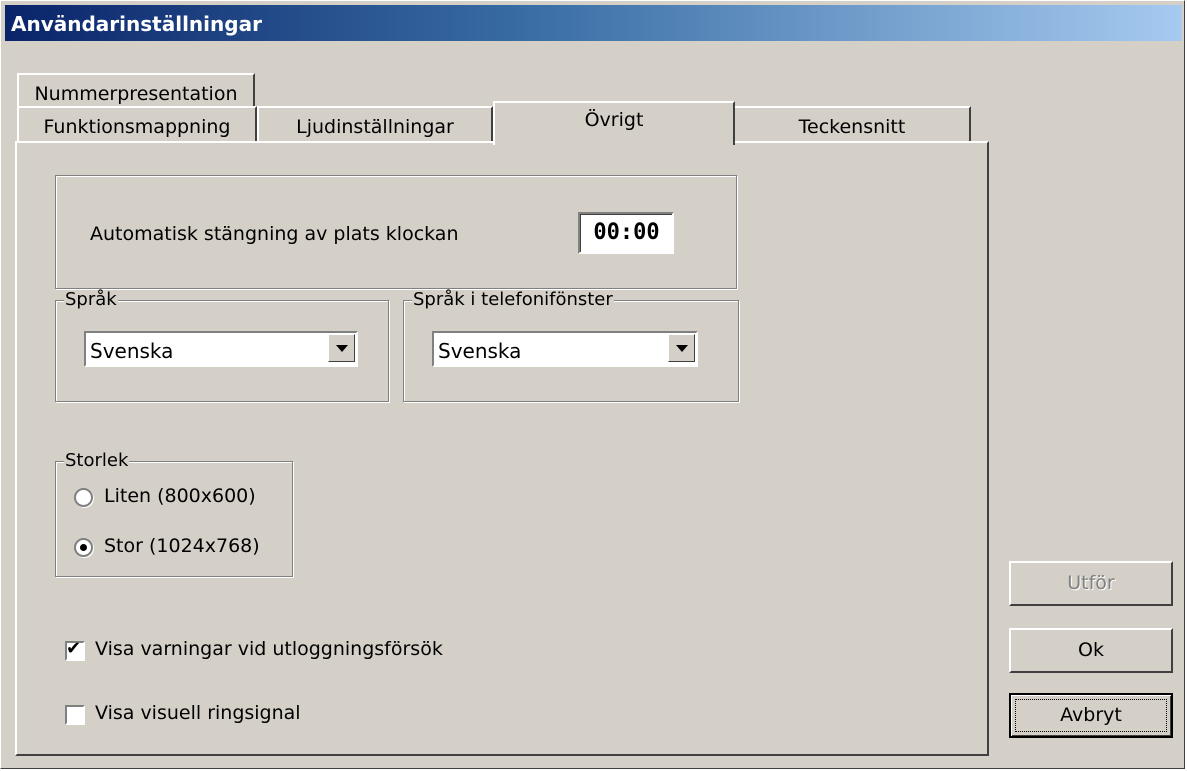  I want to click on size-large-radio, so click(83, 547).